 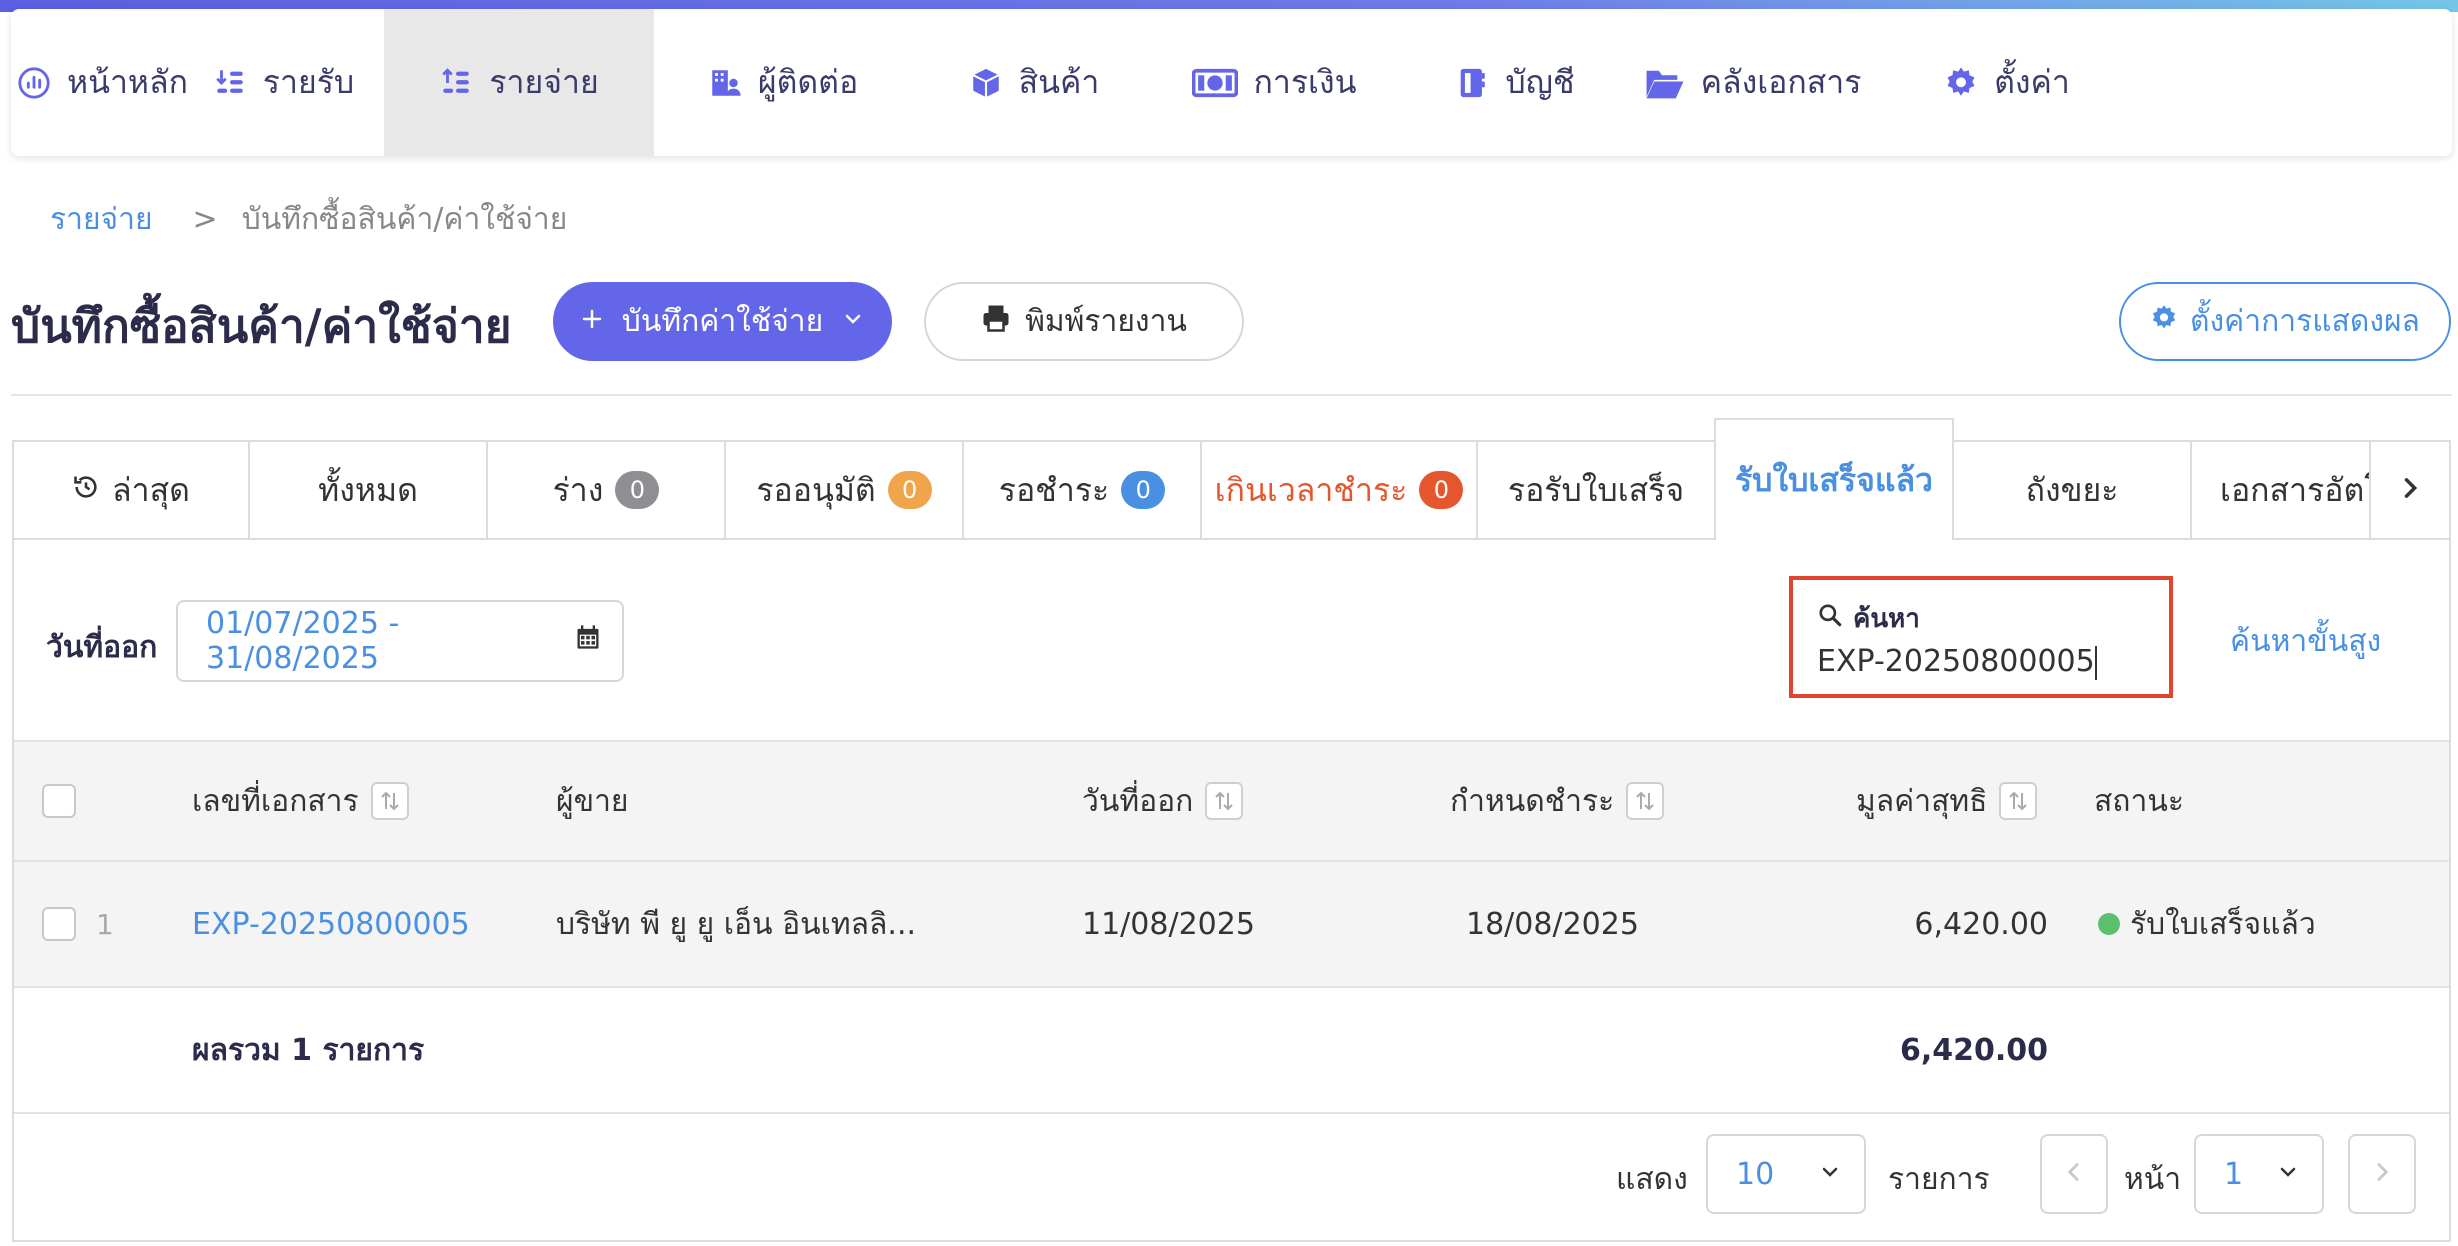 What do you see at coordinates (578, 489) in the screenshot?
I see `tab-label: ร่าง` at bounding box center [578, 489].